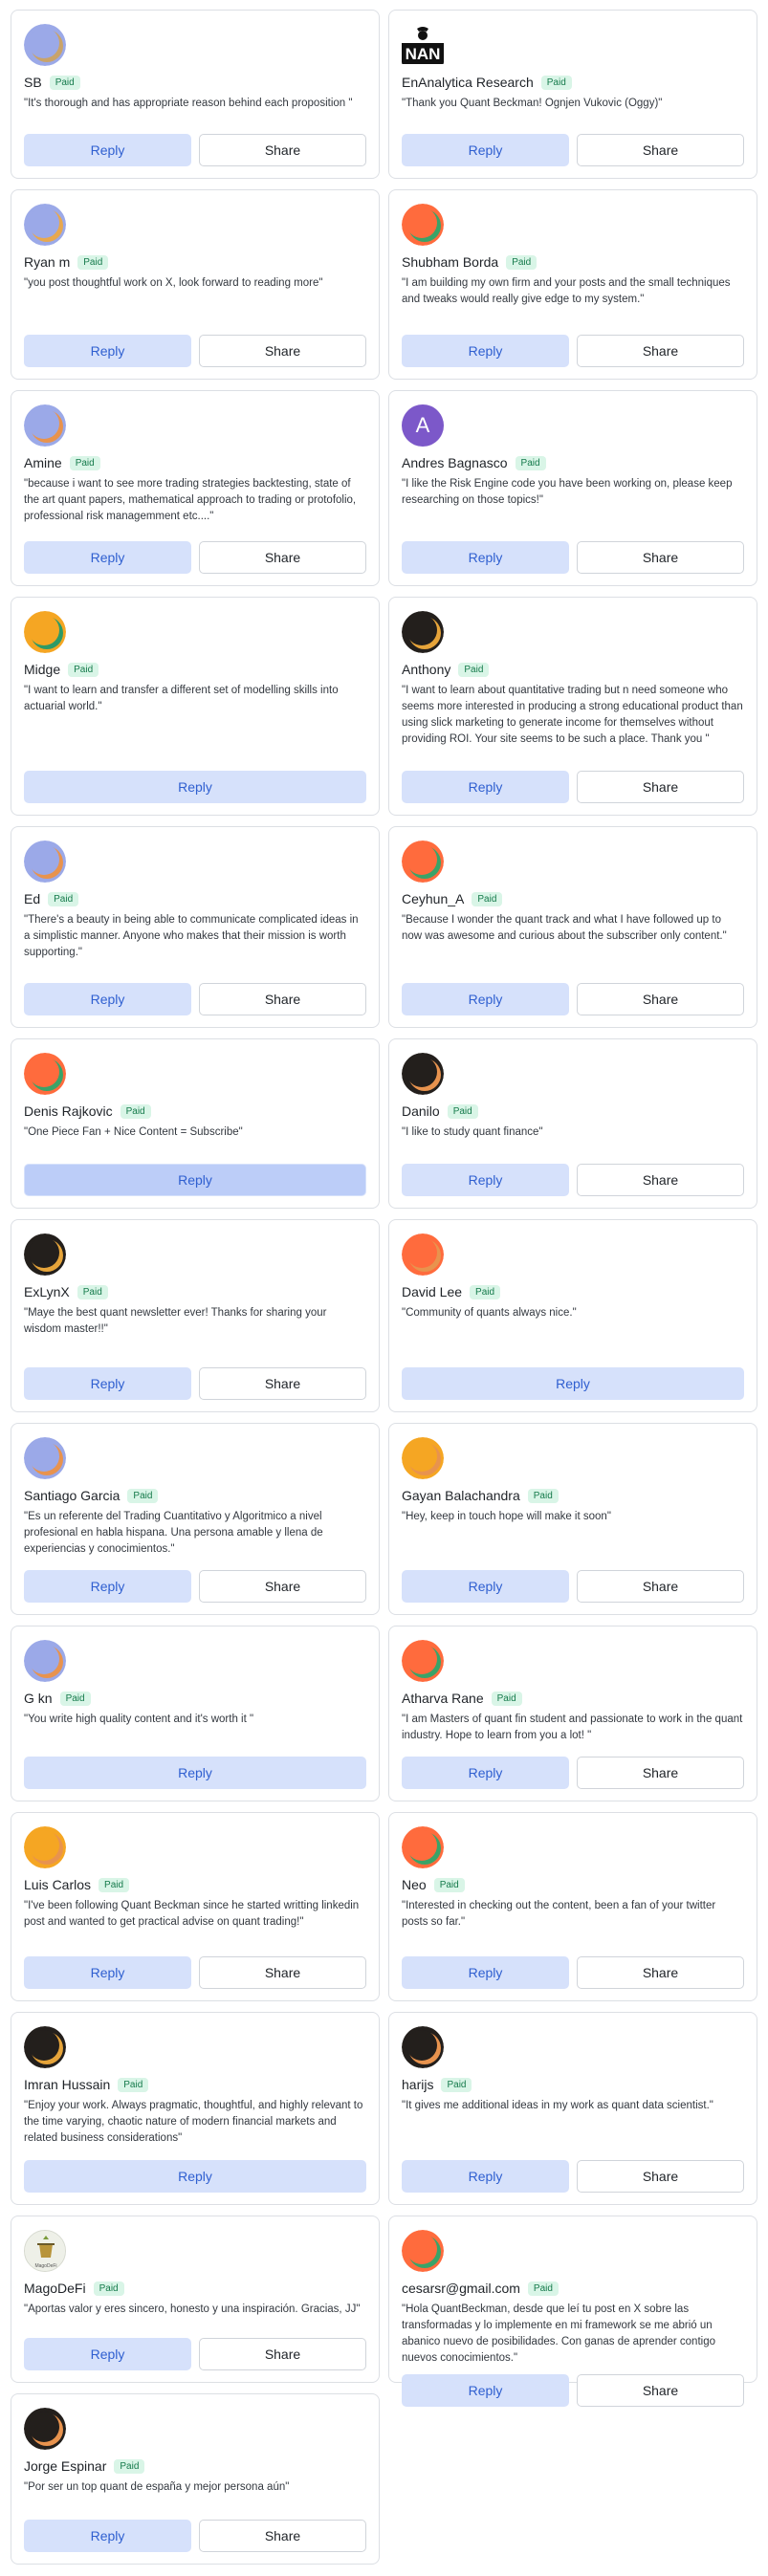  What do you see at coordinates (423, 45) in the screenshot?
I see `avatar: NAN` at bounding box center [423, 45].